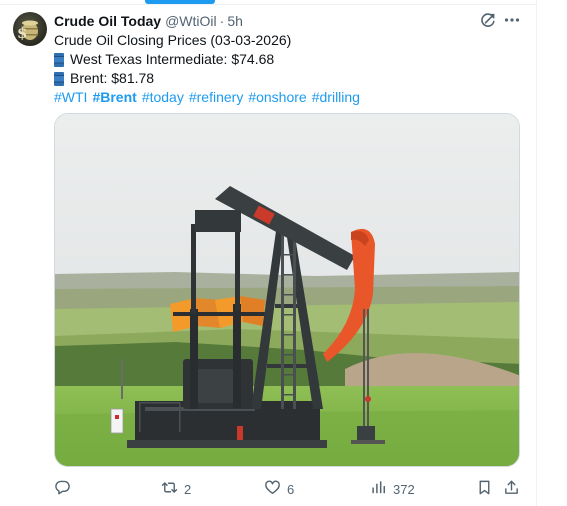 This screenshot has width=567, height=506. Describe the element at coordinates (378, 489) in the screenshot. I see `views-icon` at that location.